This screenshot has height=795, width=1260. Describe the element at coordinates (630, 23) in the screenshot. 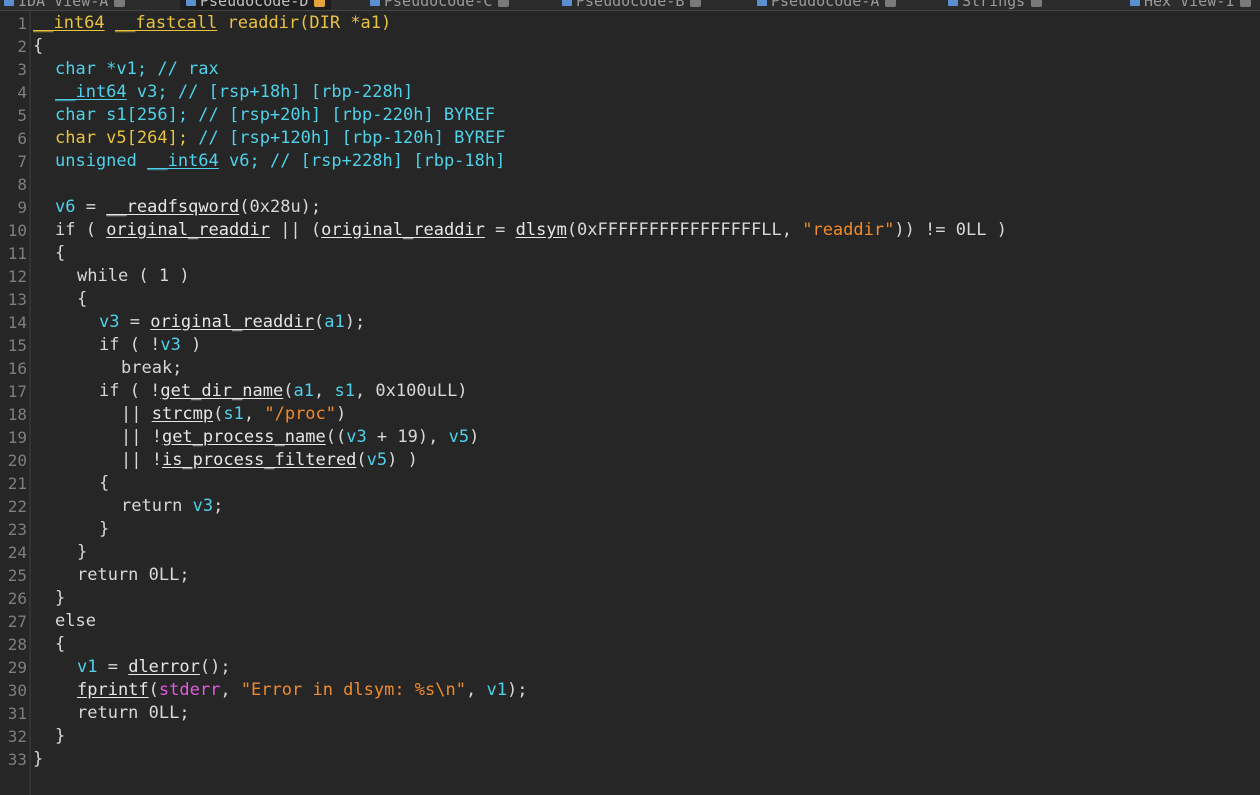

I see `code-line: 1 __int64 __fastcall readdir(DIR *a1)` at that location.